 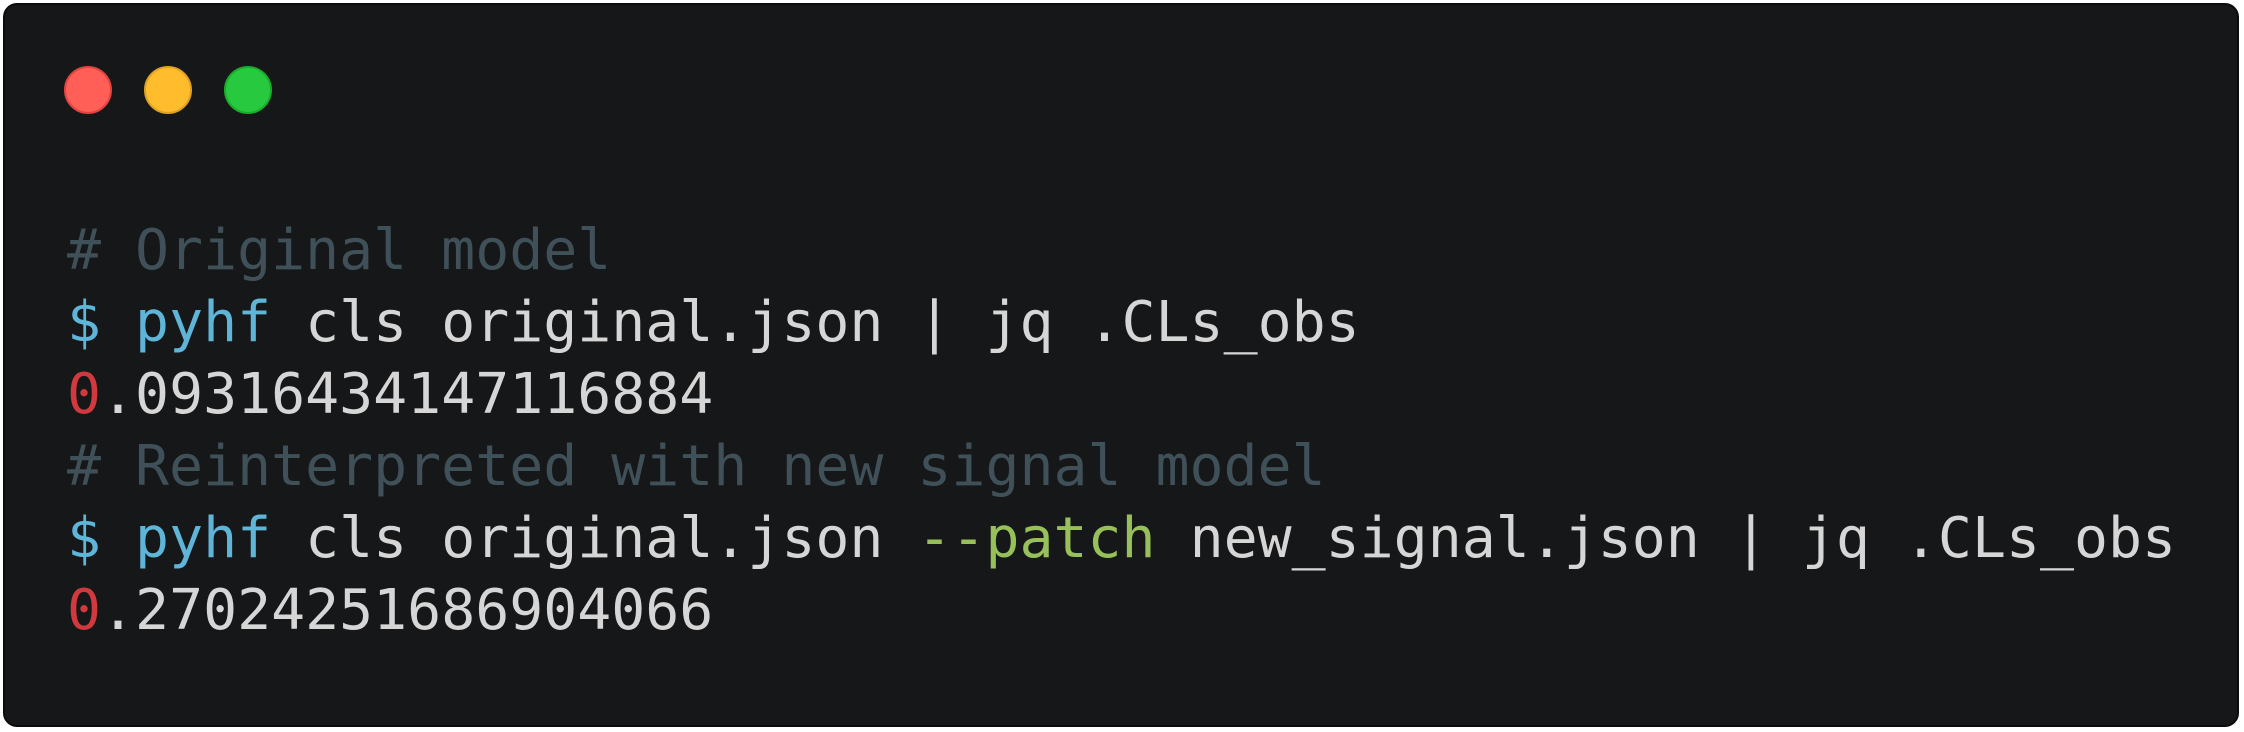 I want to click on command-args: new_signal.json | jq .CLs_obs, so click(x=1666, y=538).